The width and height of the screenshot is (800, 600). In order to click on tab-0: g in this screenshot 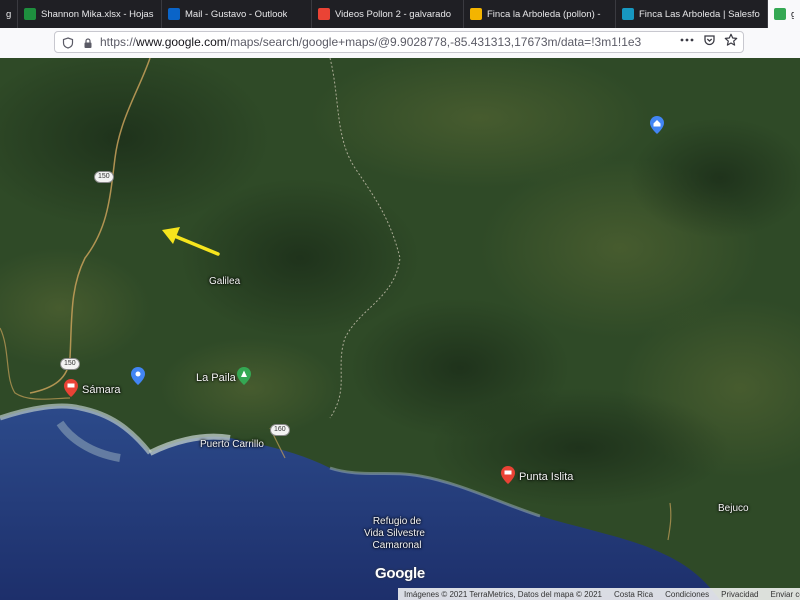, I will do `click(9, 14)`.